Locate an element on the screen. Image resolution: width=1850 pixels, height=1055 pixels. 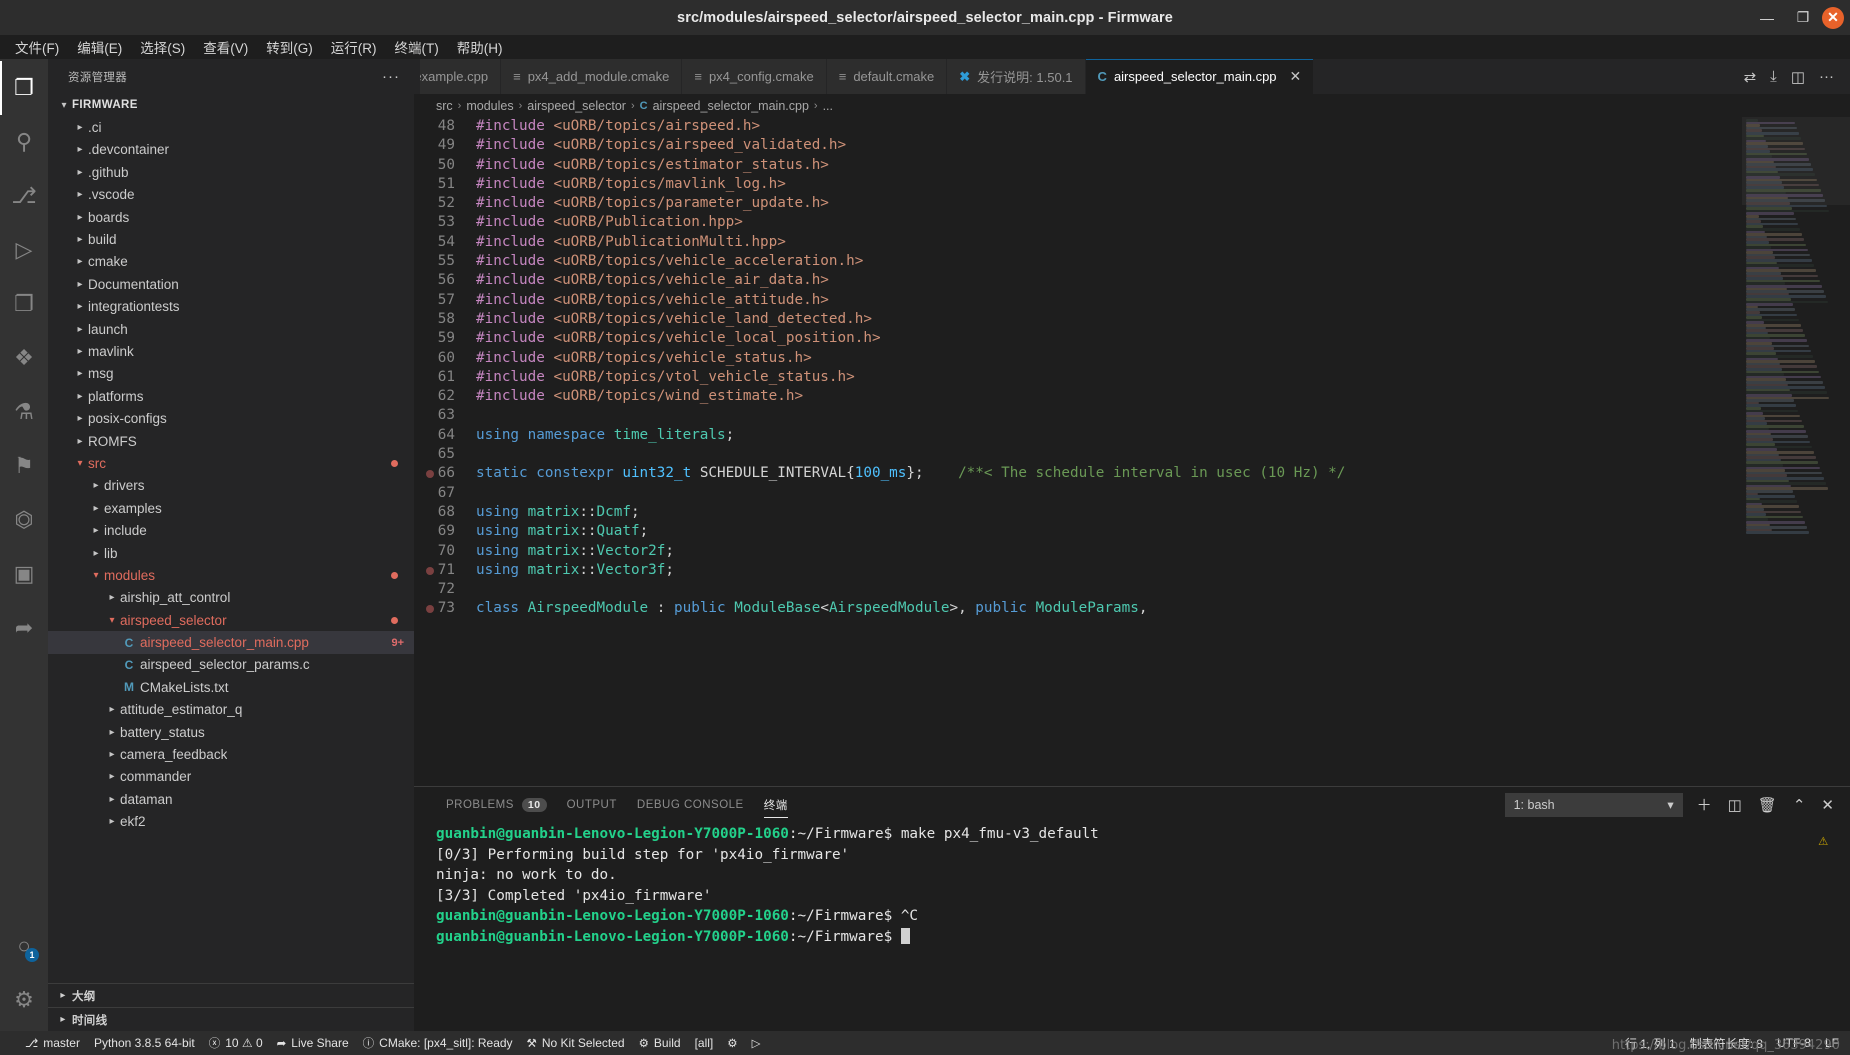
settings-gear-icon: ⚙ is located at coordinates (24, 1000).